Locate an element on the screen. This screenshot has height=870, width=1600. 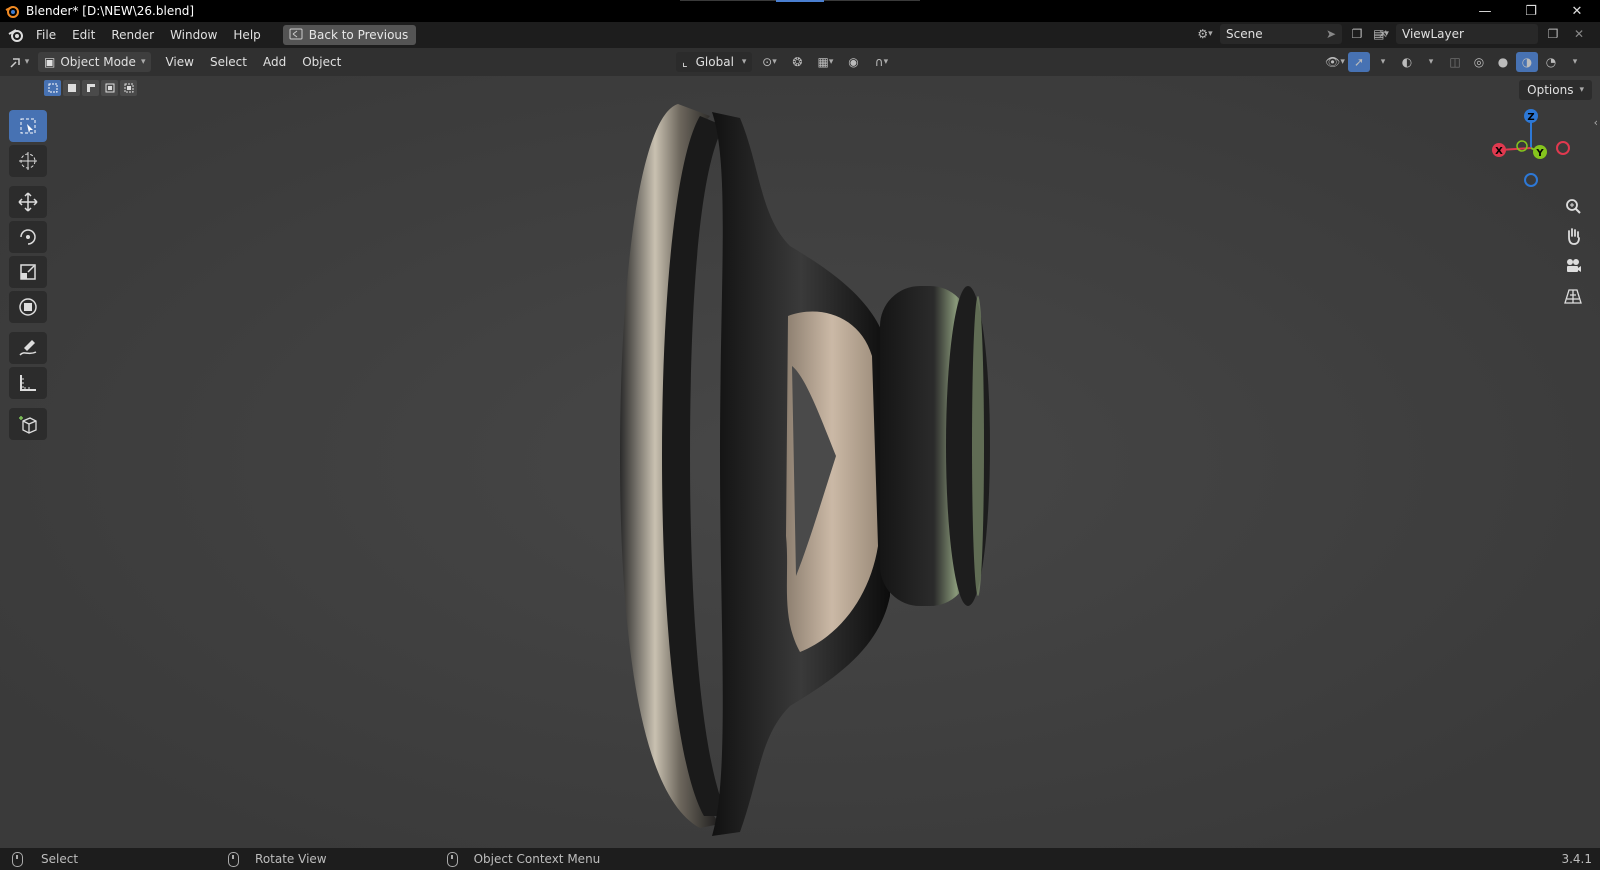
xray-toggle-icon: ◫ is located at coordinates (1455, 62).